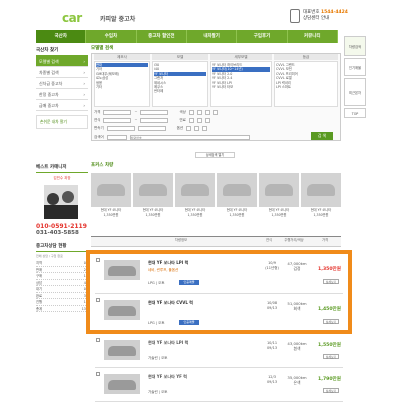 This screenshot has width=400, height=406. Describe the element at coordinates (111, 36) in the screenshot. I see `nav-item-import: 수입차` at that location.